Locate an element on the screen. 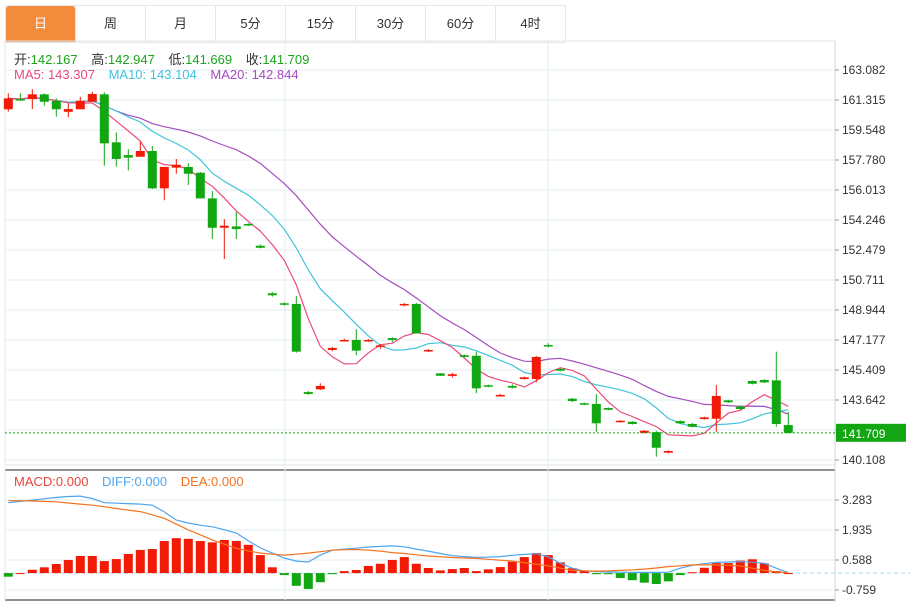 This screenshot has width=910, height=602. price-tick-label: 147.177 is located at coordinates (864, 340).